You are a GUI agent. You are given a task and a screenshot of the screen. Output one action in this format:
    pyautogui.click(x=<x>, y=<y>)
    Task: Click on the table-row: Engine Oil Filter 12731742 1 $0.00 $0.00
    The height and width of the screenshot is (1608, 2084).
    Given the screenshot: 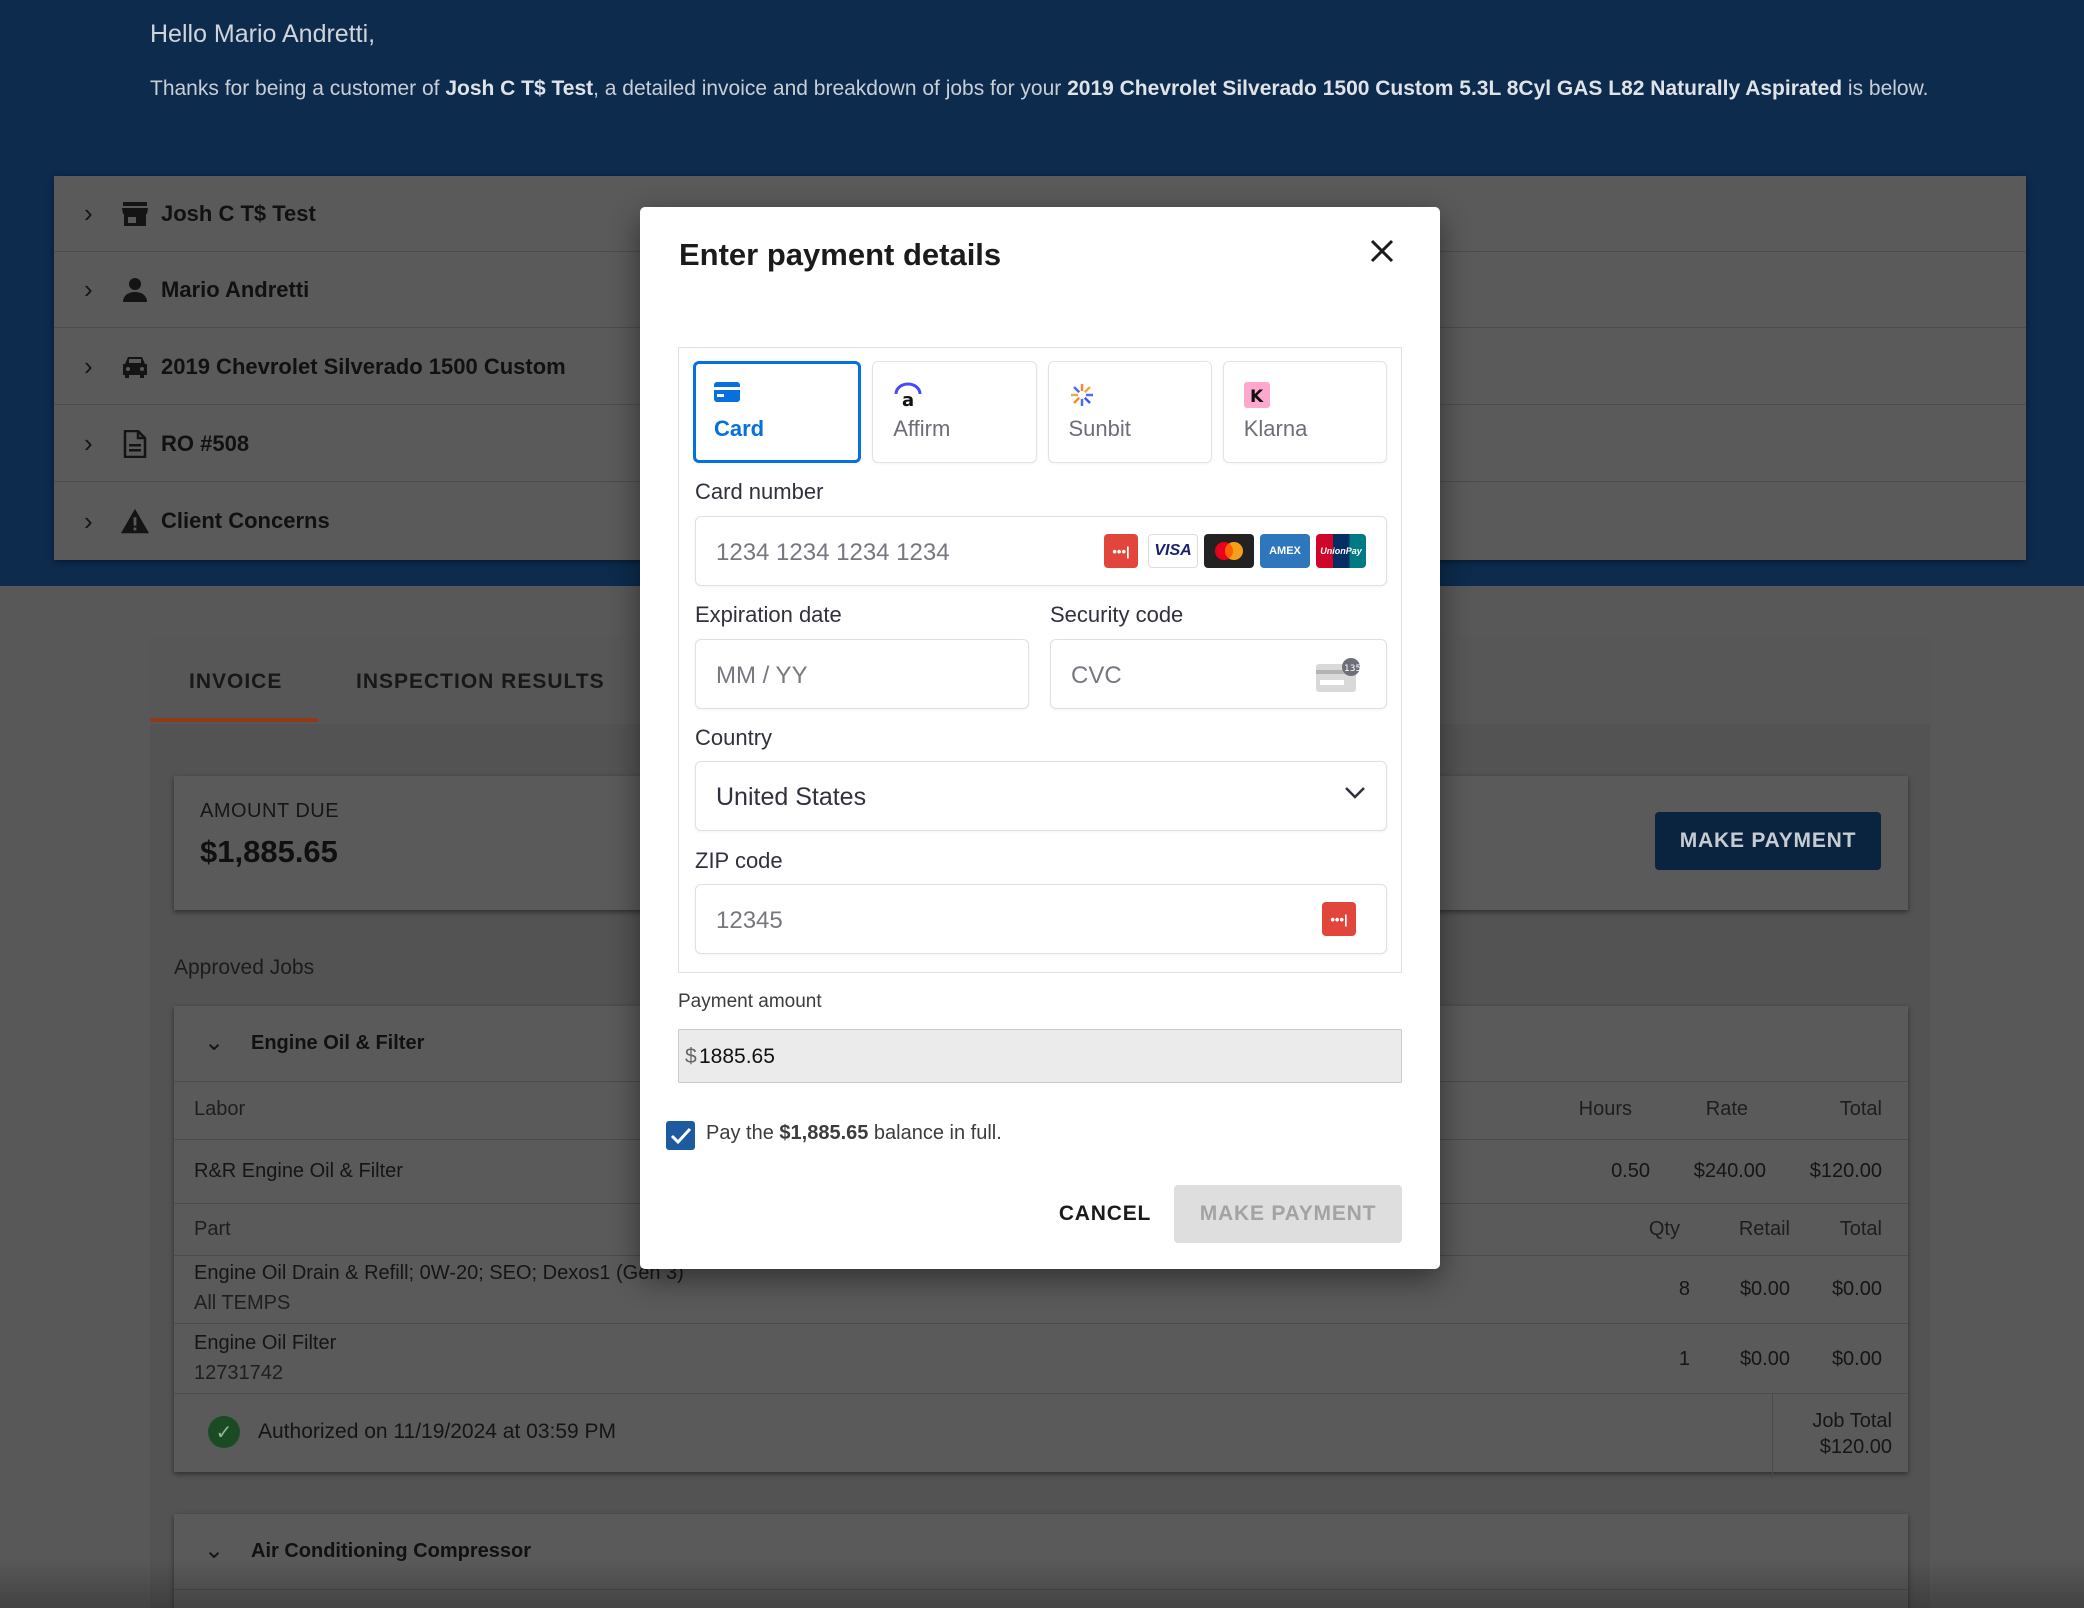 What is the action you would take?
    pyautogui.click(x=1041, y=1359)
    